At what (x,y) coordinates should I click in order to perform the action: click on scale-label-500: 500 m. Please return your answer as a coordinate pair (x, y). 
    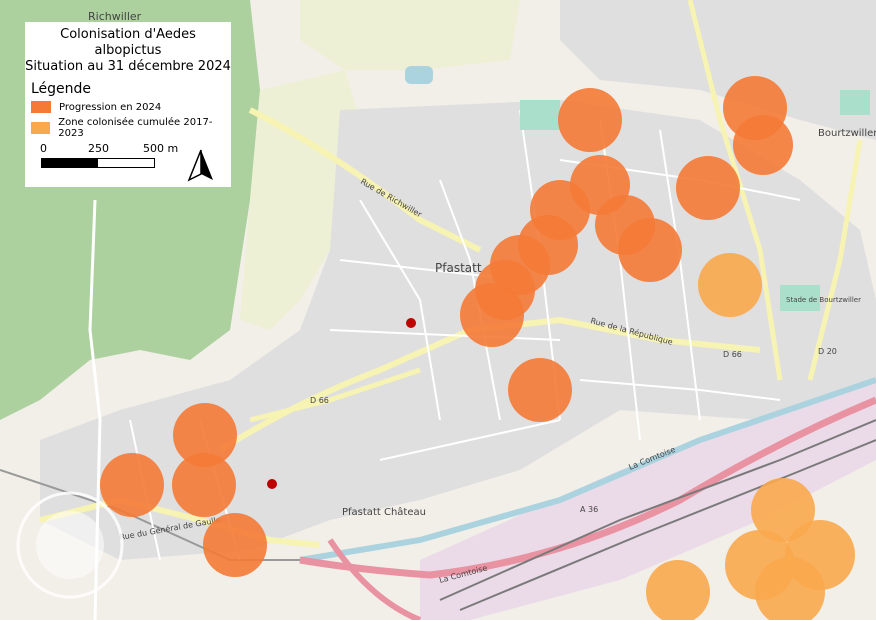
    Looking at the image, I should click on (161, 148).